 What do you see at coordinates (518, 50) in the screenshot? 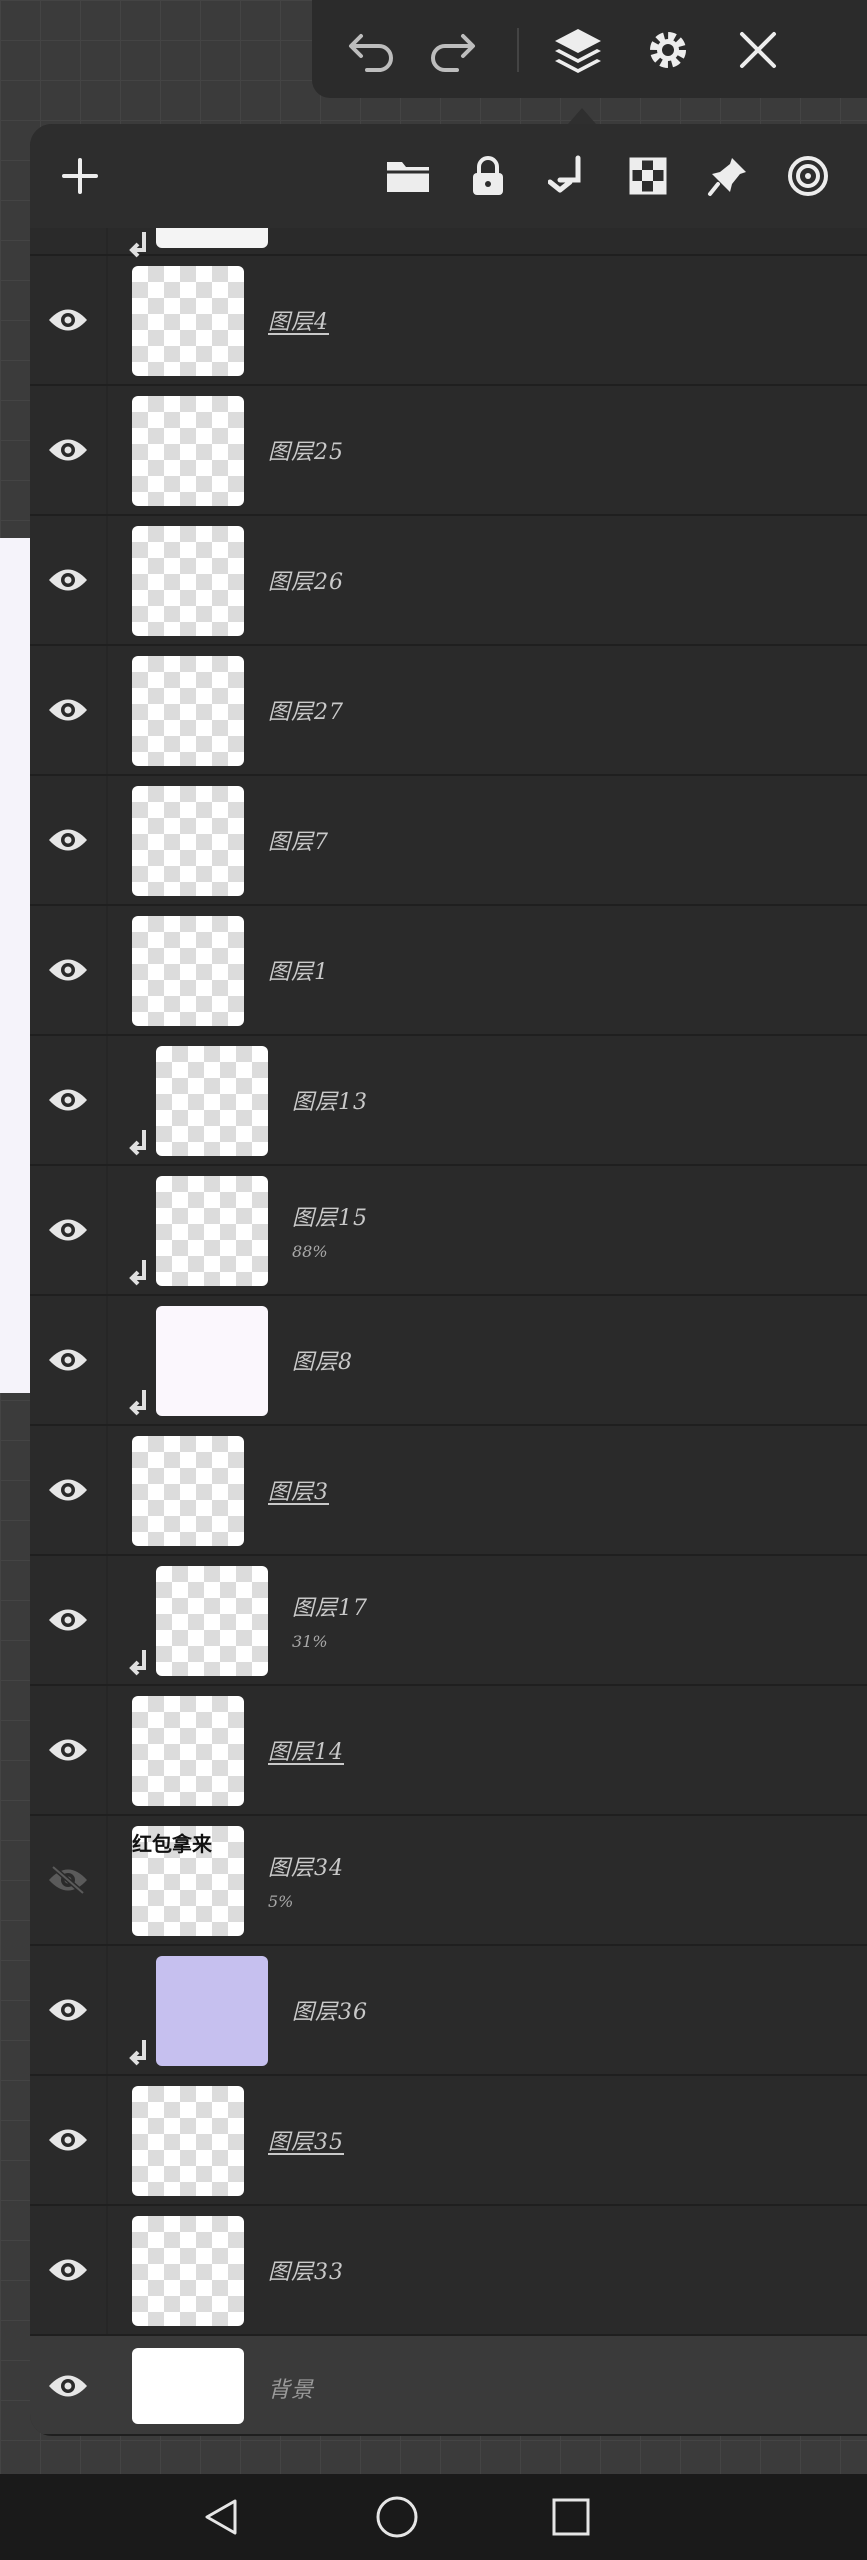
I see `toolbar-divider` at bounding box center [518, 50].